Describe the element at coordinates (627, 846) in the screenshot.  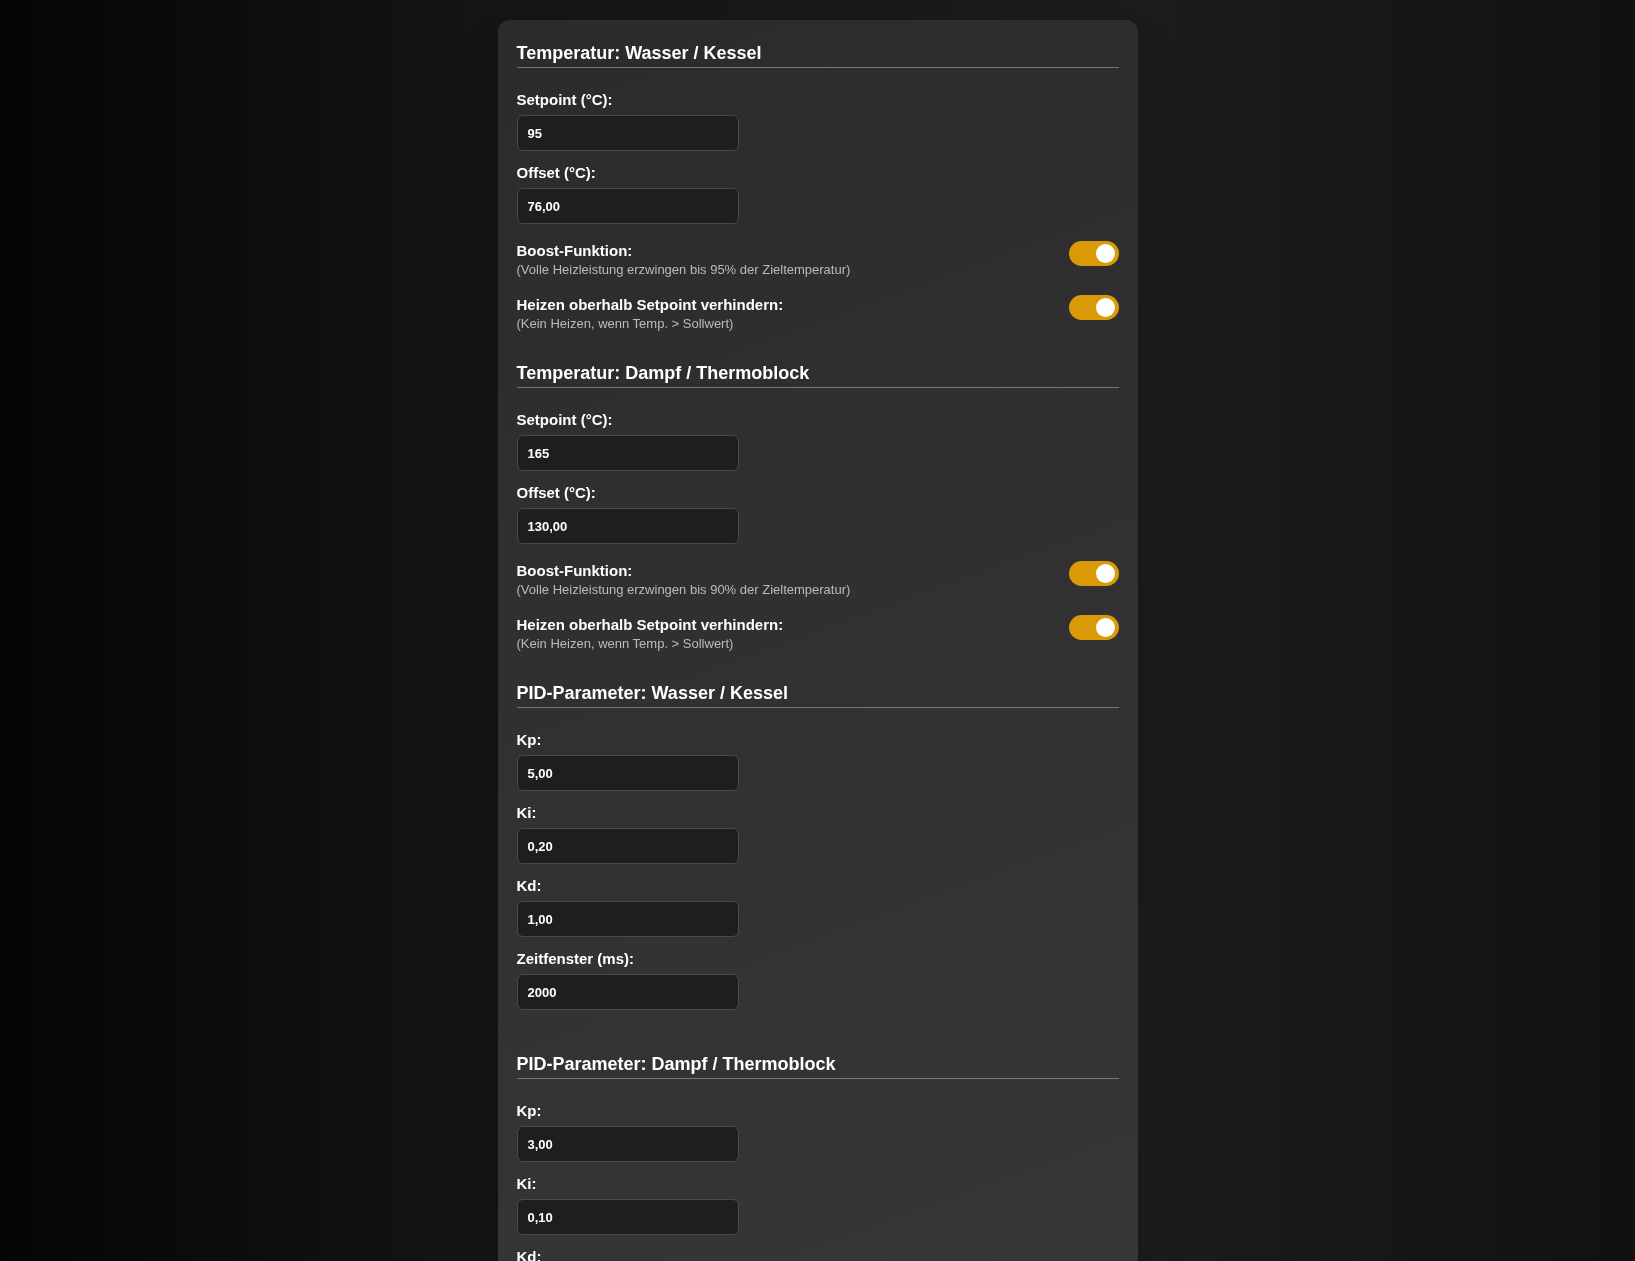
I see `number-input: 0,20` at that location.